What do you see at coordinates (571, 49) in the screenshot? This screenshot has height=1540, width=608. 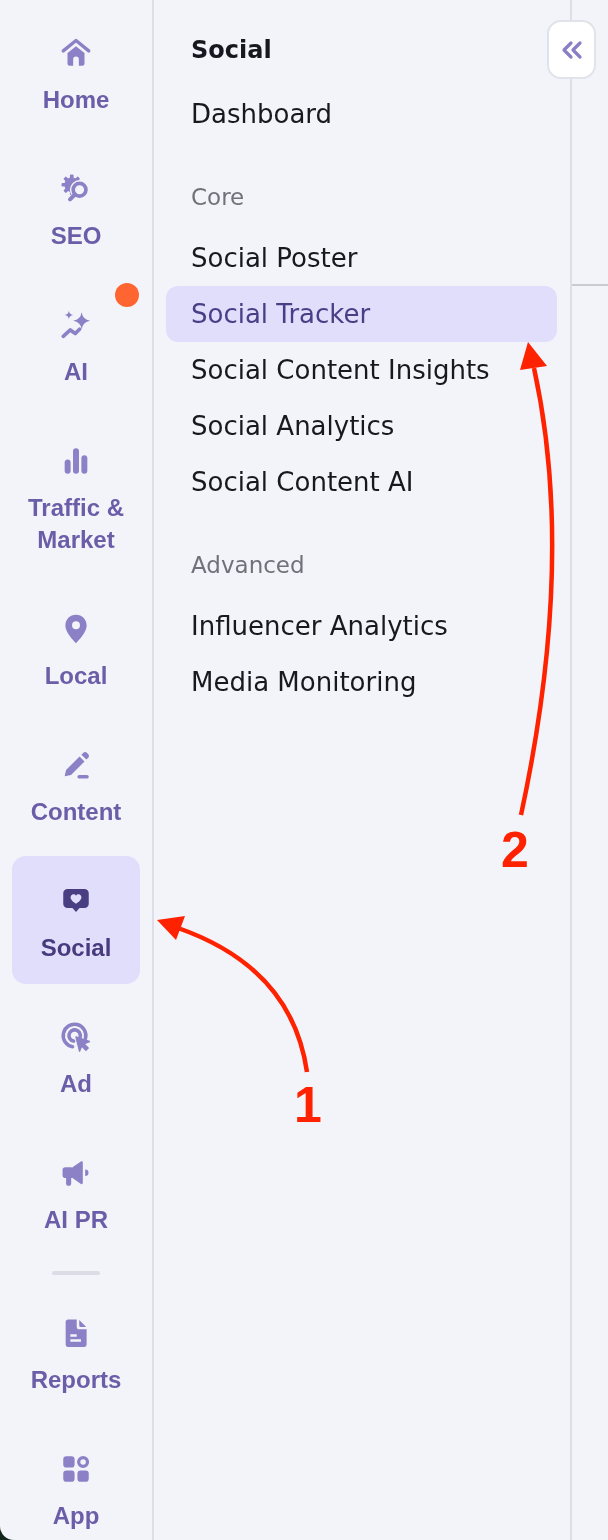 I see `collapse-button` at bounding box center [571, 49].